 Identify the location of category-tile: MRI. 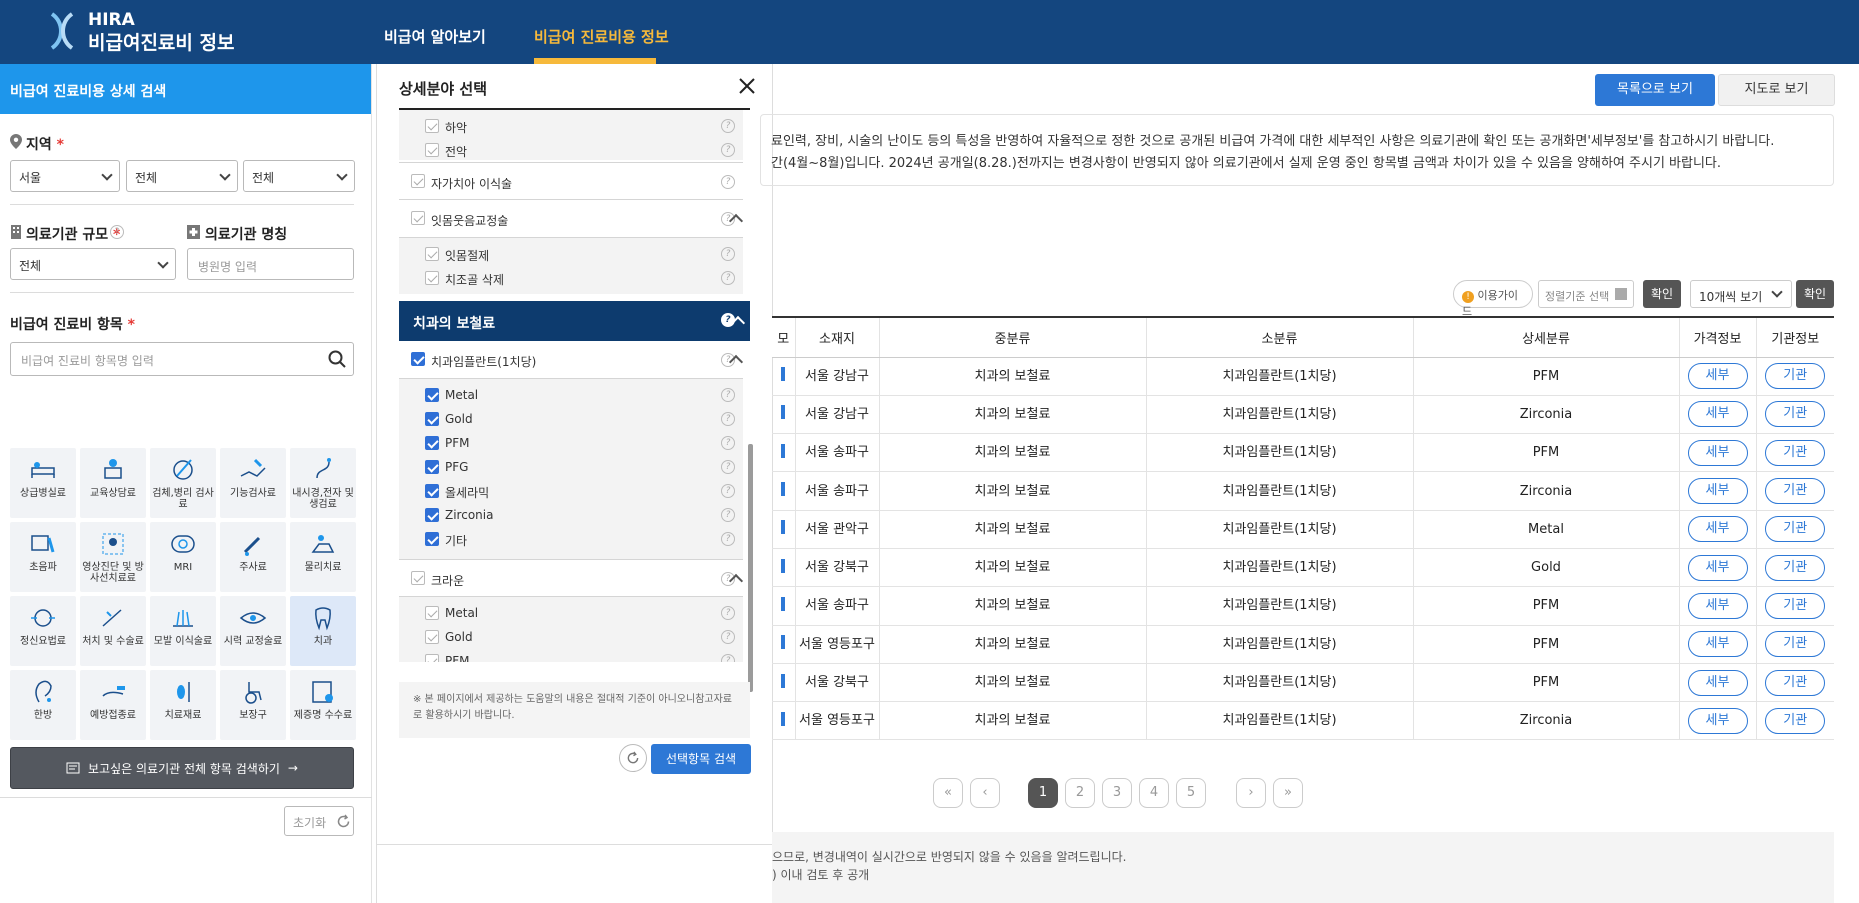
(183, 557).